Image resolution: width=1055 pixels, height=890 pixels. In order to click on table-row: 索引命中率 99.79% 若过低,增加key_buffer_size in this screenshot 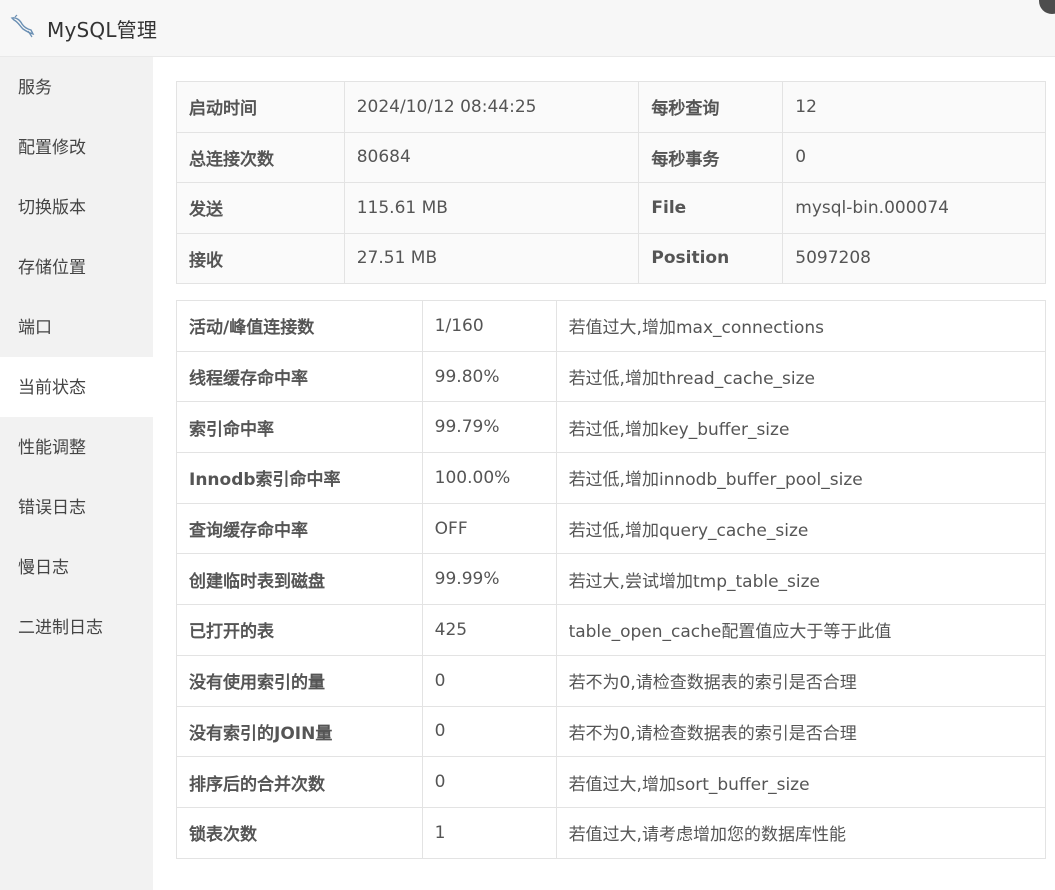, I will do `click(611, 427)`.